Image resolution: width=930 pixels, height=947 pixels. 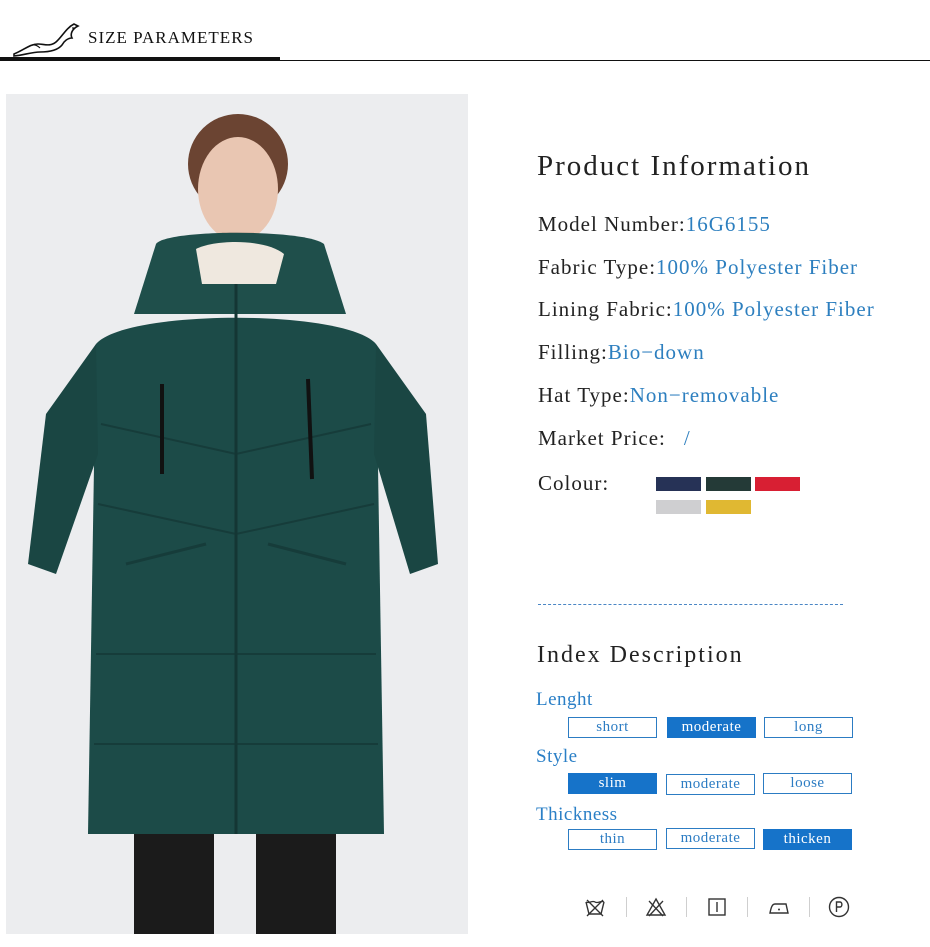 What do you see at coordinates (674, 166) in the screenshot?
I see `product-info-title: Product Information` at bounding box center [674, 166].